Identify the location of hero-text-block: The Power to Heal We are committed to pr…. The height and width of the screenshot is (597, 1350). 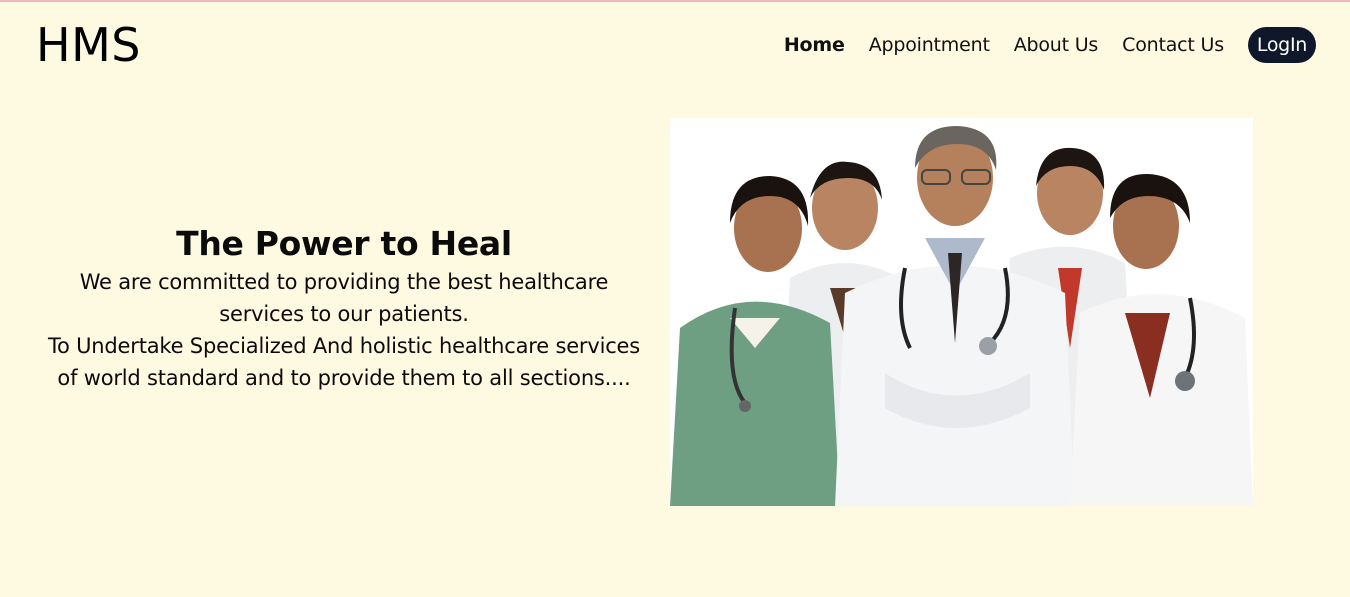
(344, 308).